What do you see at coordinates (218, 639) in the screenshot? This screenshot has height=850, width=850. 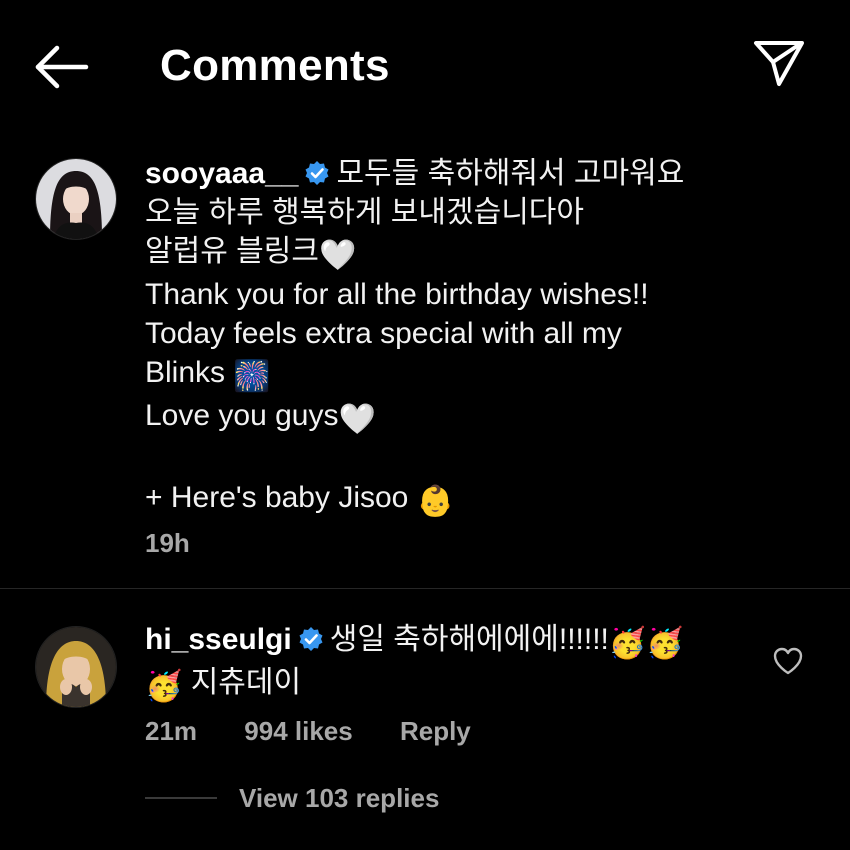 I see `username: hi_sseulgi` at bounding box center [218, 639].